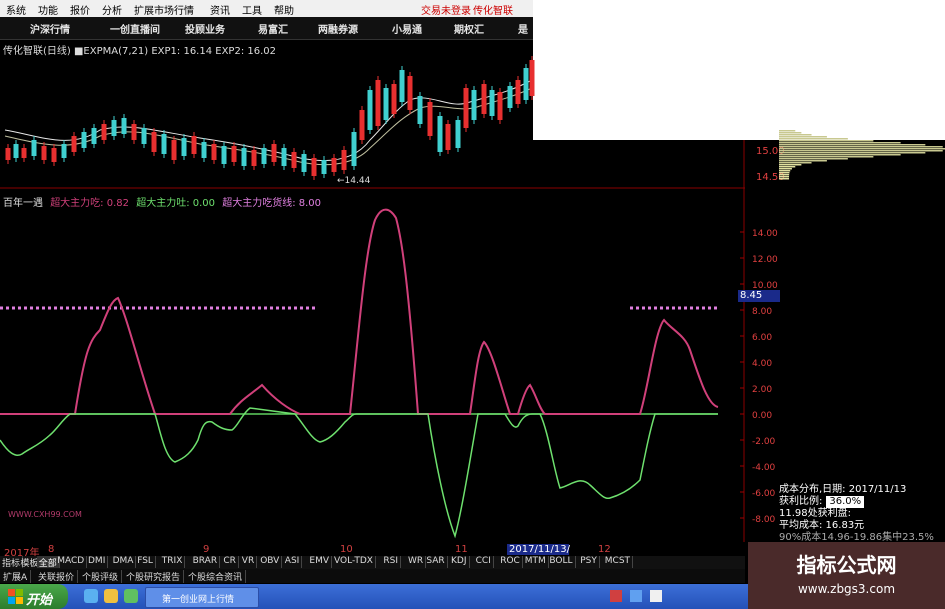  What do you see at coordinates (469, 28) in the screenshot?
I see `nav-item-options: 期权汇` at bounding box center [469, 28].